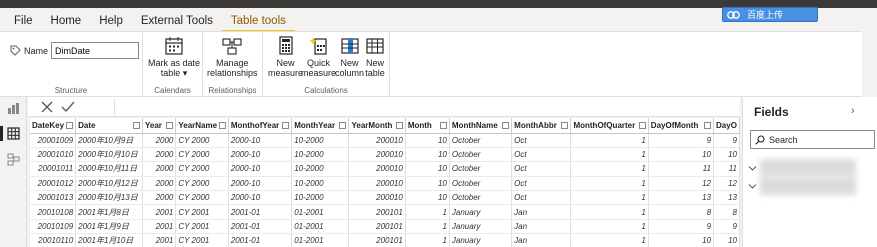 This screenshot has height=247, width=877. What do you see at coordinates (726, 212) in the screenshot?
I see `table-cell: 8` at bounding box center [726, 212].